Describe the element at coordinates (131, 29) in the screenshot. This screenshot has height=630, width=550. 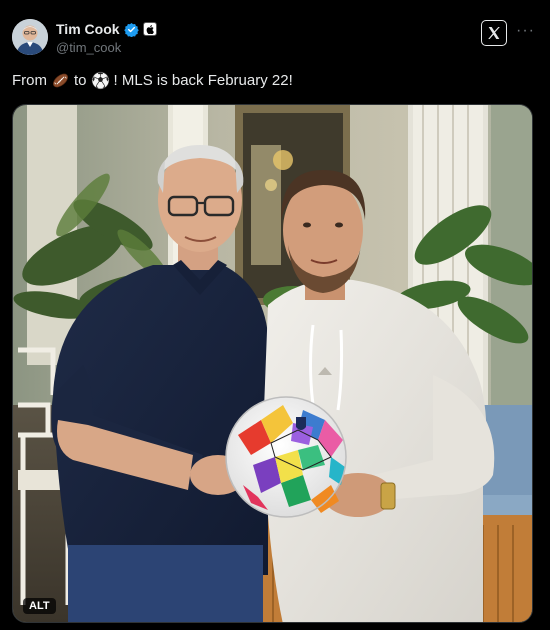
I see `verified-badge-icon` at that location.